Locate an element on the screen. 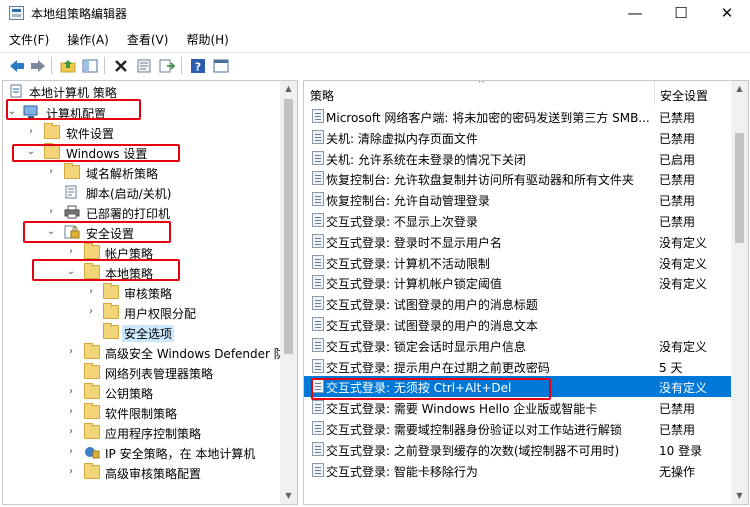  title-bar: 本地组策略编辑器 — ☐ ✕ is located at coordinates (375, 13).